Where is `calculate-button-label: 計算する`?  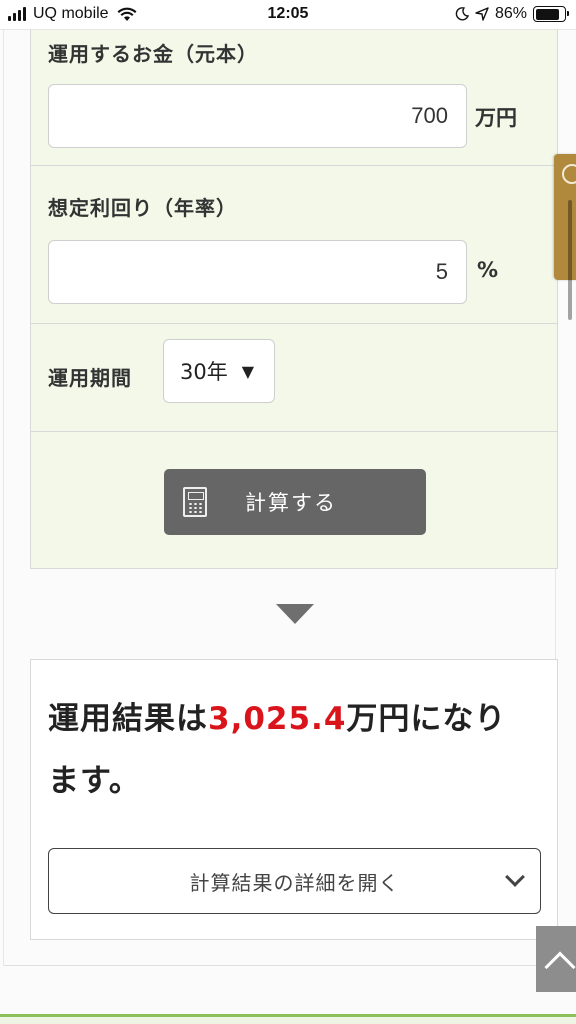
calculate-button-label: 計算する is located at coordinates (291, 503).